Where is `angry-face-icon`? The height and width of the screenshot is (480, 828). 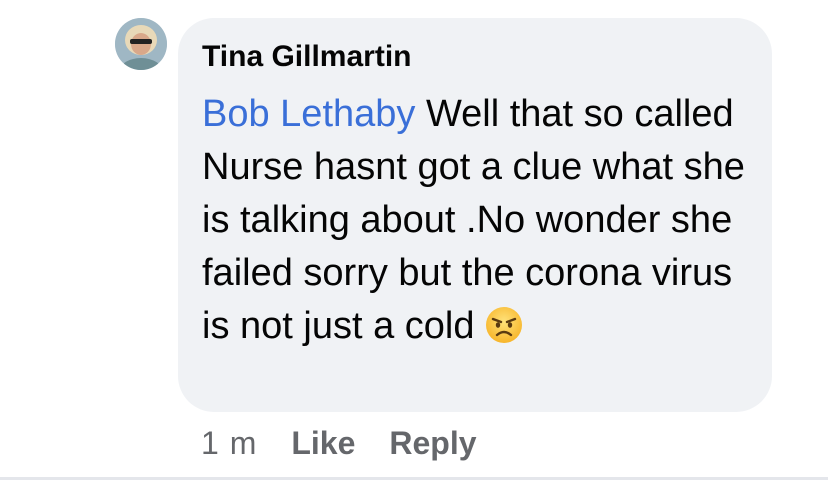 angry-face-icon is located at coordinates (504, 325).